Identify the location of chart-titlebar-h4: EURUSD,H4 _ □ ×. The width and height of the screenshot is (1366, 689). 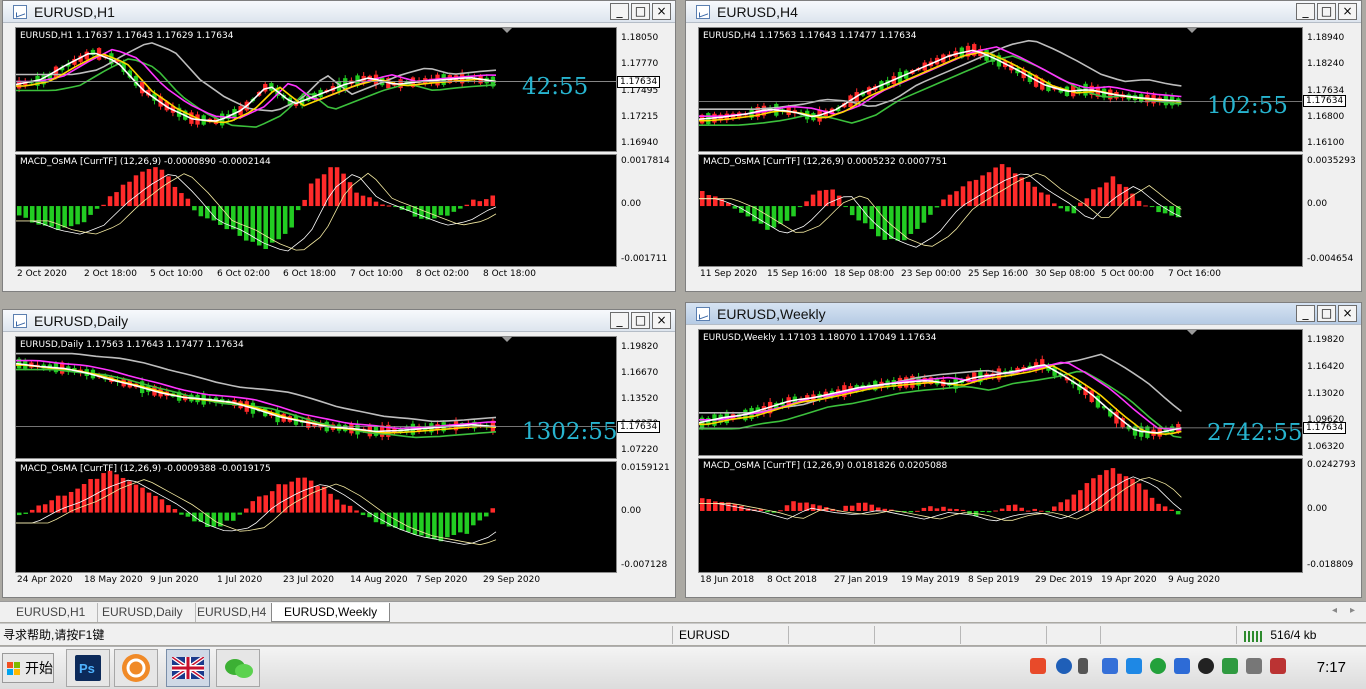
(1023, 12).